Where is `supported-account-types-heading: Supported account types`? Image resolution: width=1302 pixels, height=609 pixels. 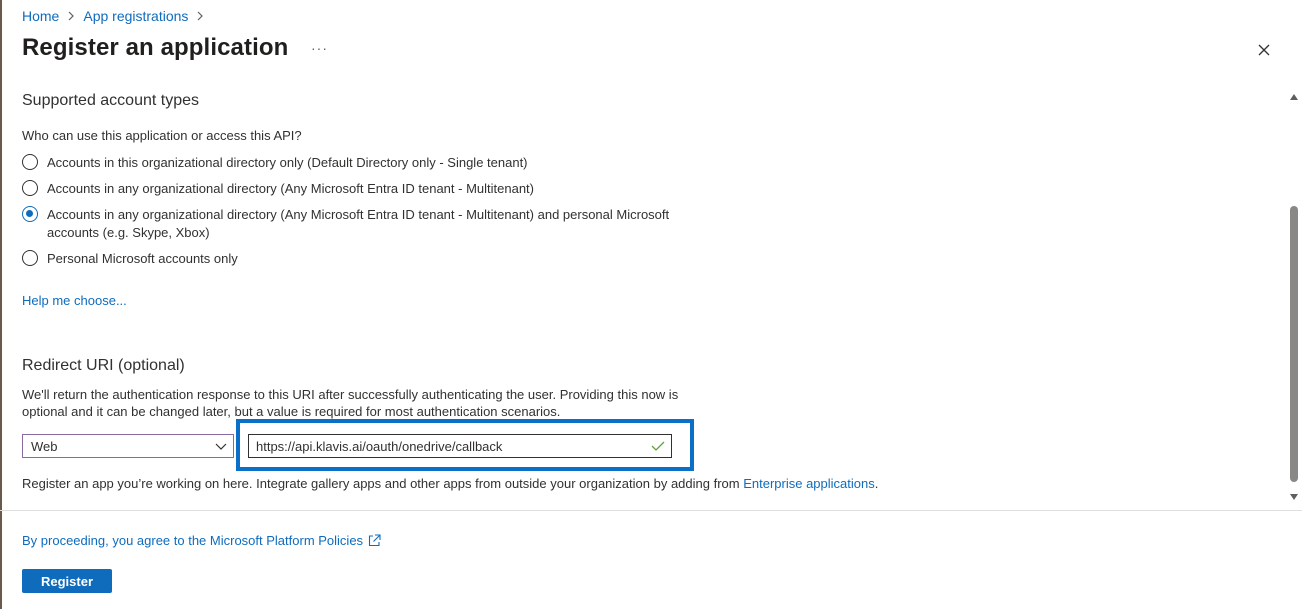
supported-account-types-heading: Supported account types is located at coordinates (111, 100).